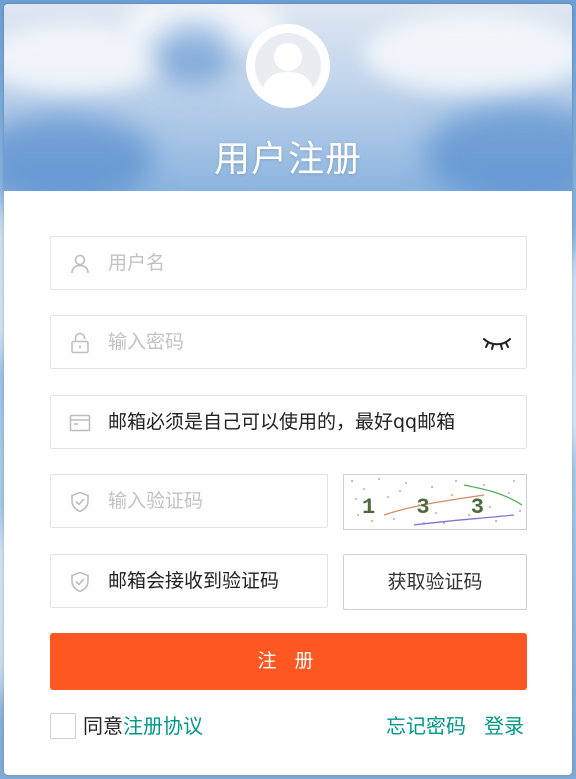  Describe the element at coordinates (163, 726) in the screenshot. I see `agreement-link: 注册协议` at that location.